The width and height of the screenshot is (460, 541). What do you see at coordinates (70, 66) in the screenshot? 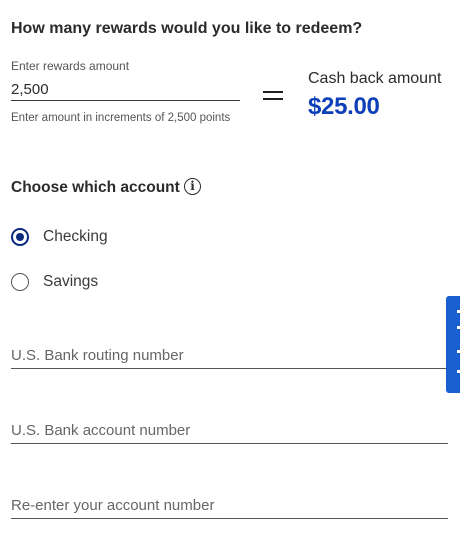
I see `rewards-amount-label: Enter rewards amount` at bounding box center [70, 66].